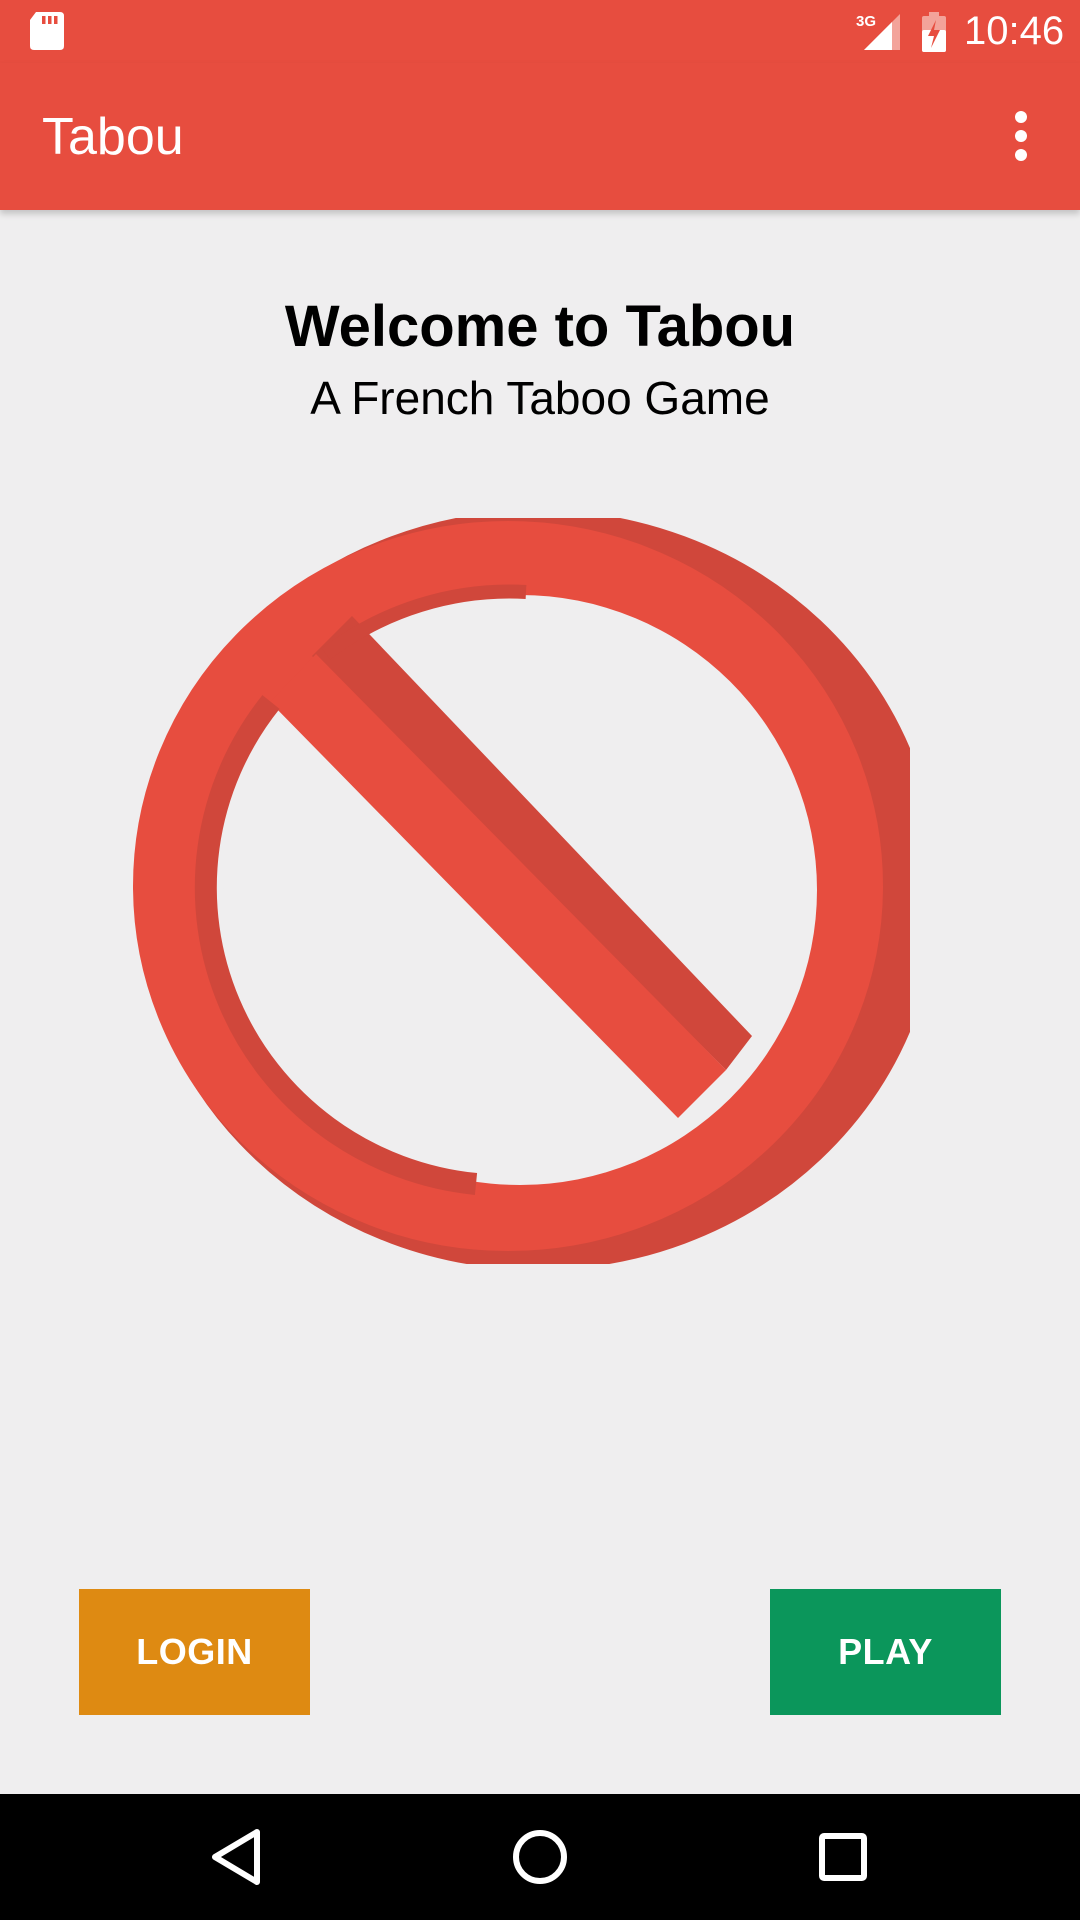  What do you see at coordinates (1022, 136) in the screenshot?
I see `more-vert-icon` at bounding box center [1022, 136].